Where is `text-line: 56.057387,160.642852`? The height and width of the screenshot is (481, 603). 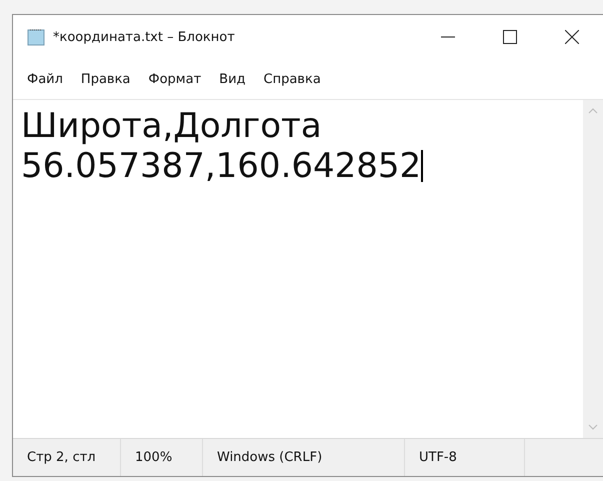 text-line: 56.057387,160.642852 is located at coordinates (221, 166).